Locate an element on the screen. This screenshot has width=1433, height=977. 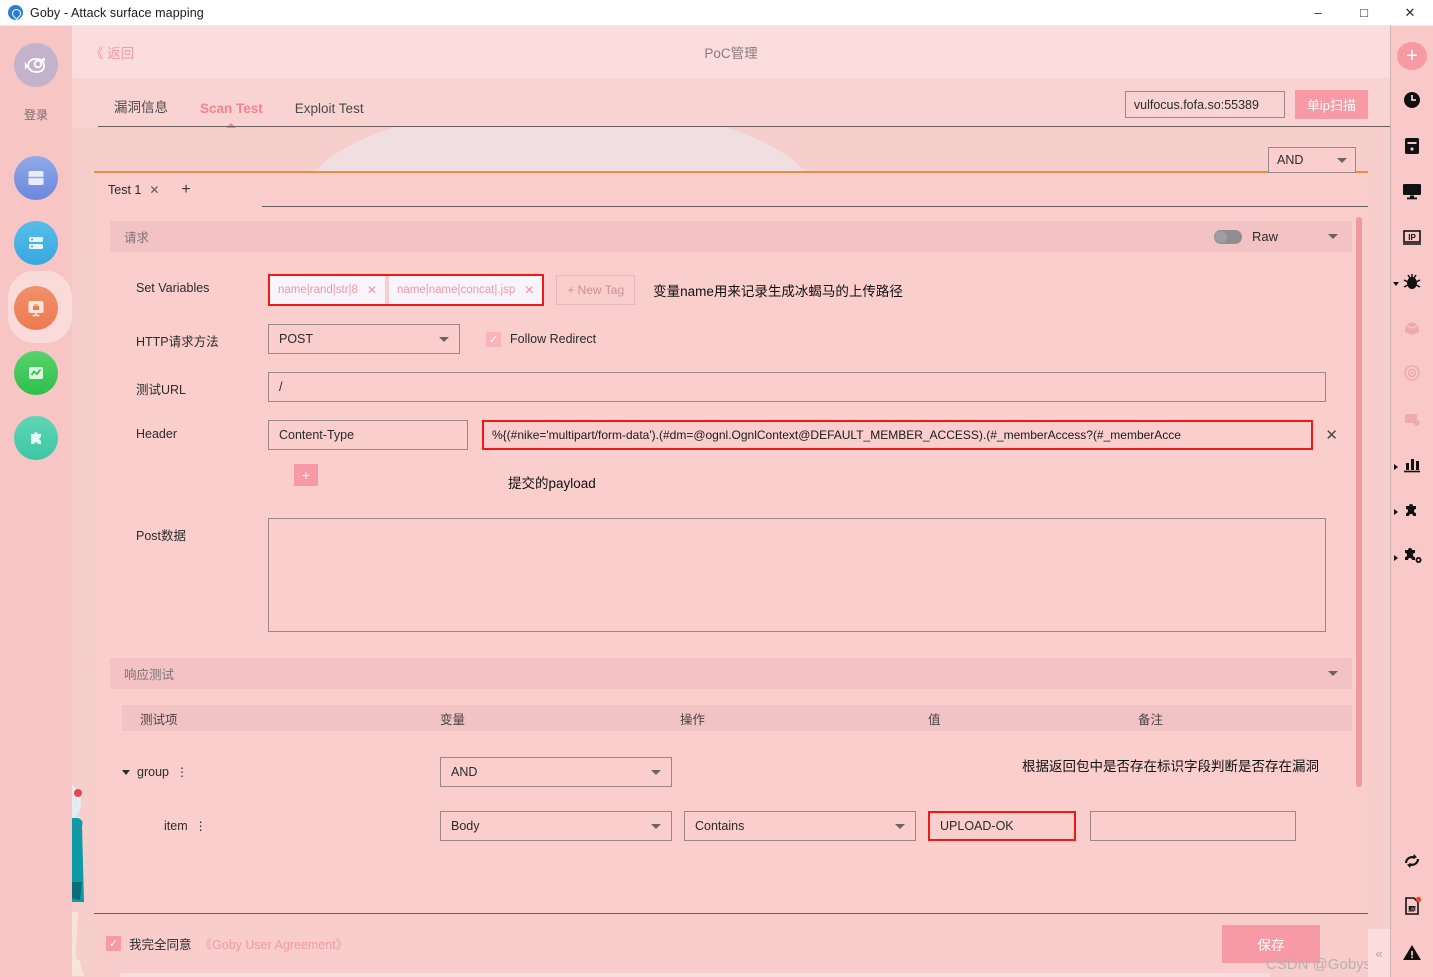
scrollbar-track is located at coordinates (1360, 559).